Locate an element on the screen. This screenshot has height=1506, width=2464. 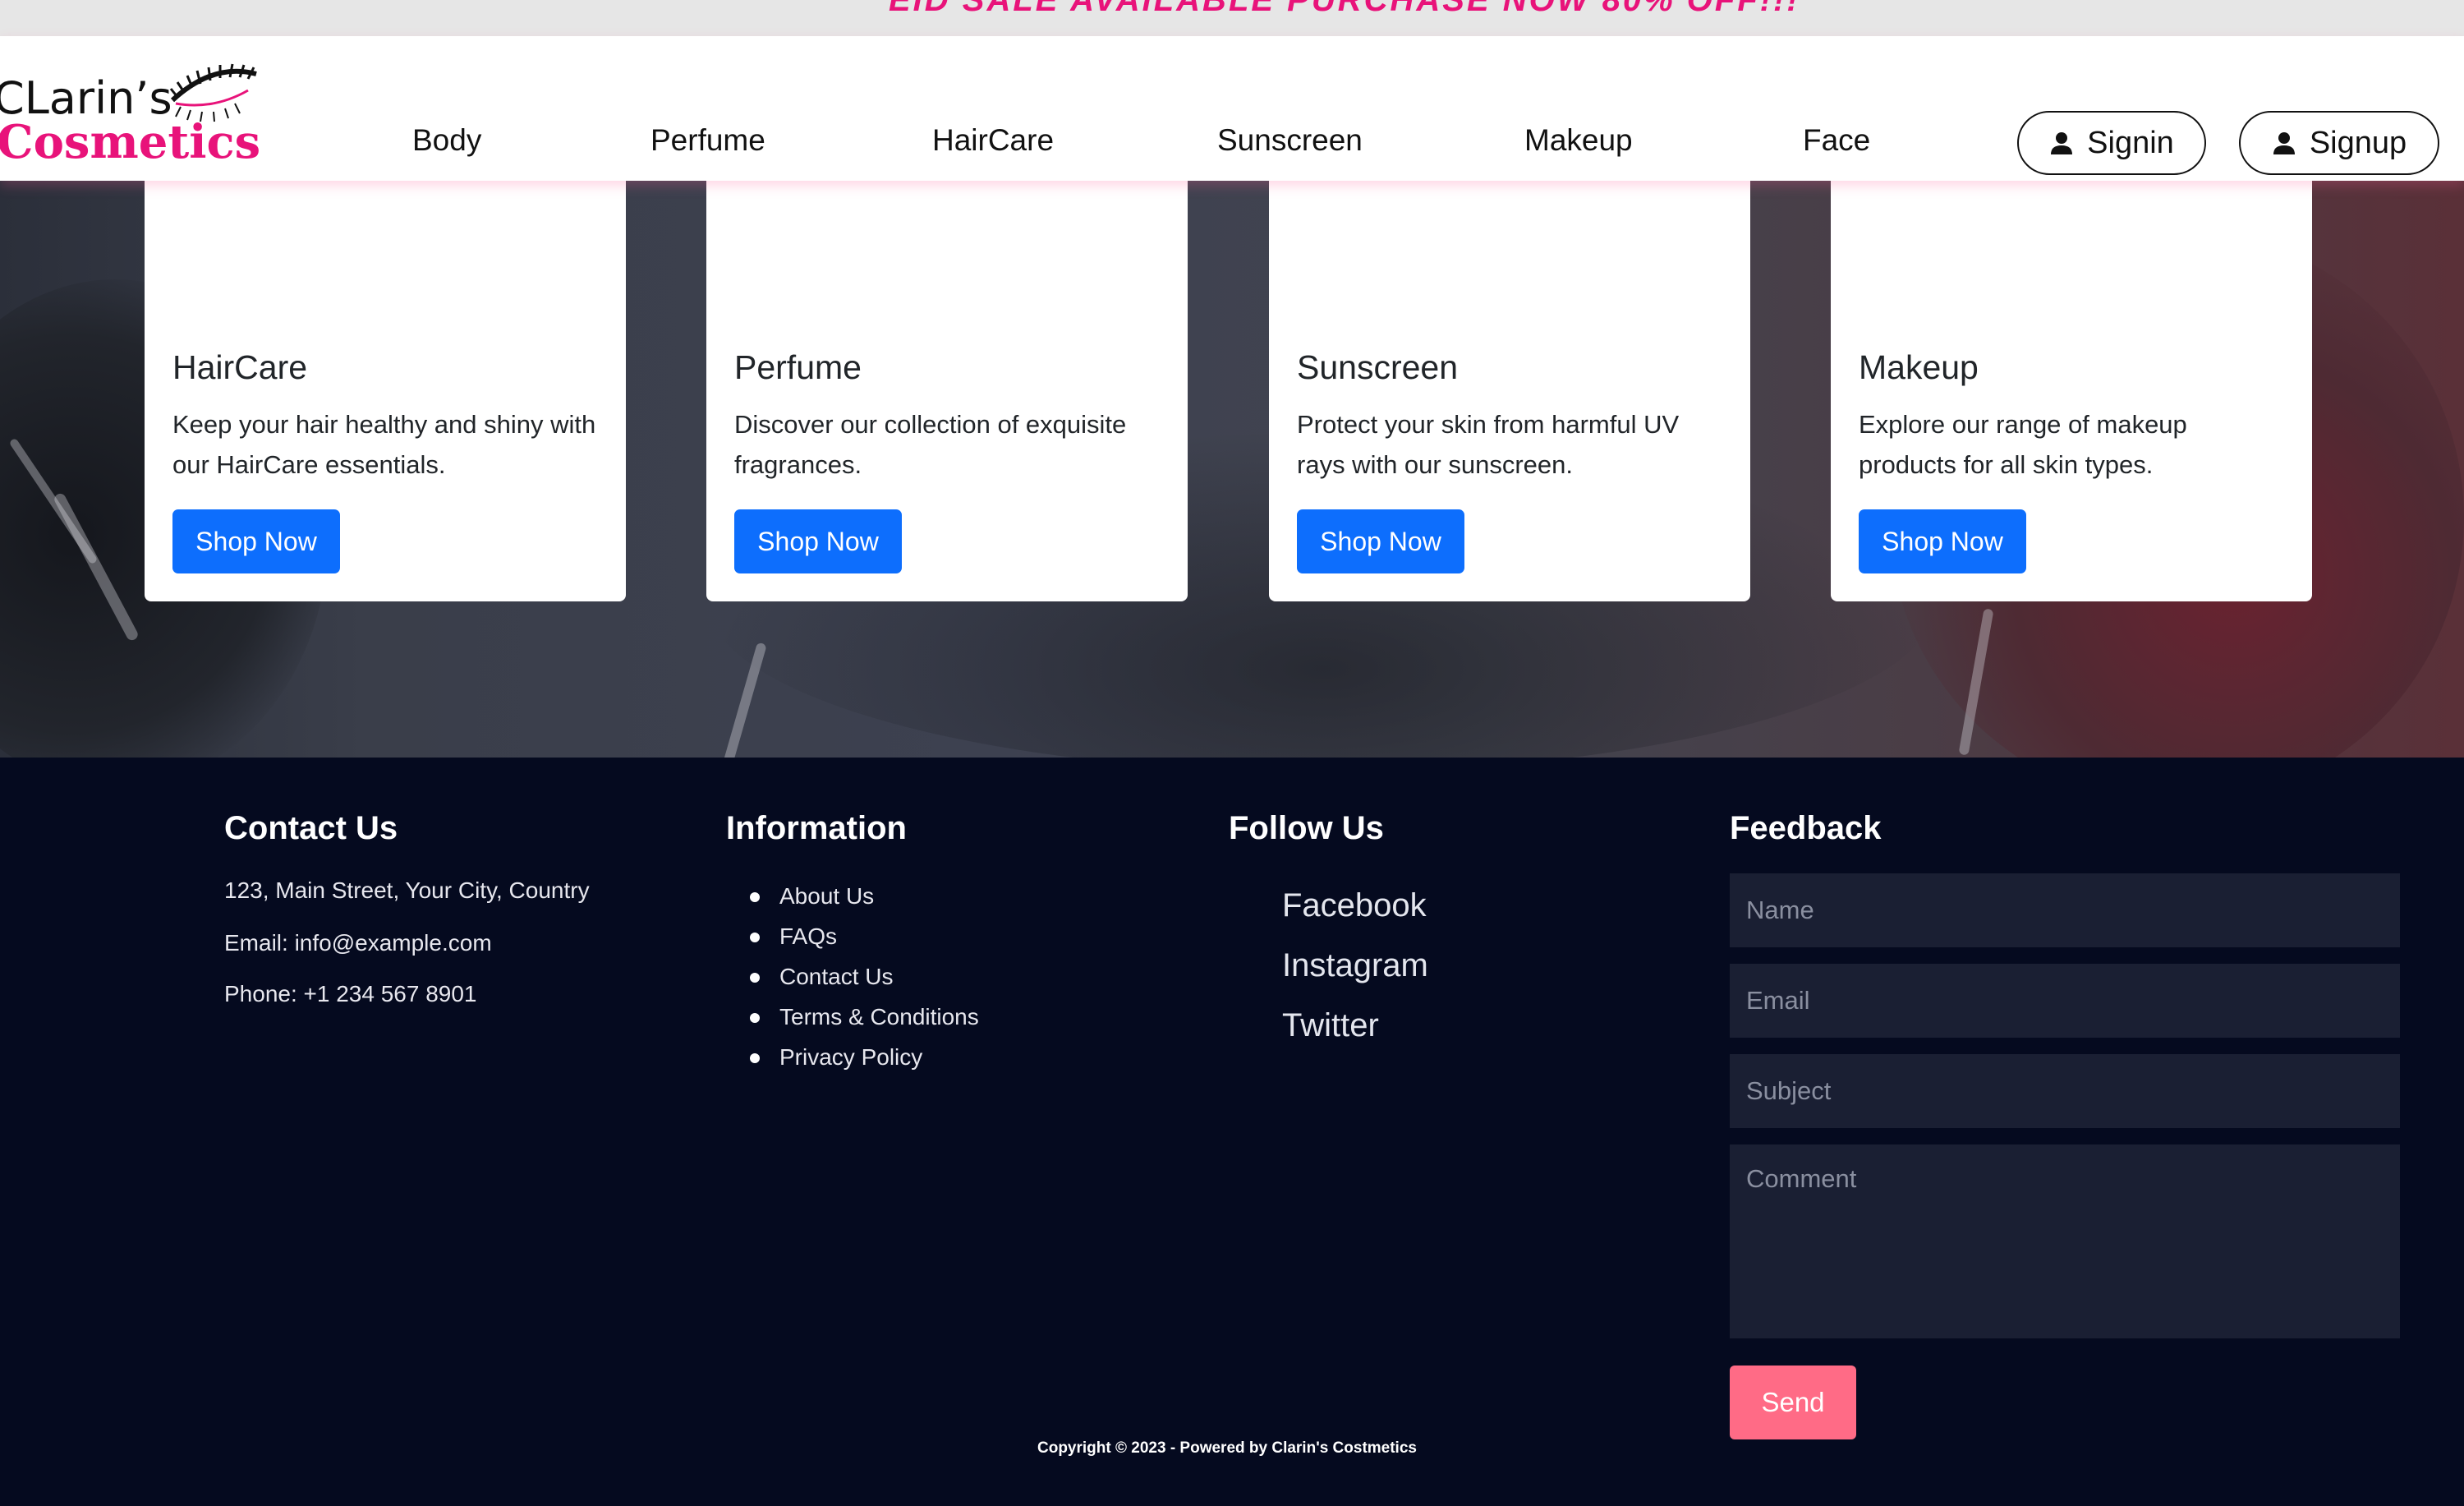
signin-button: Signin is located at coordinates (2111, 143).